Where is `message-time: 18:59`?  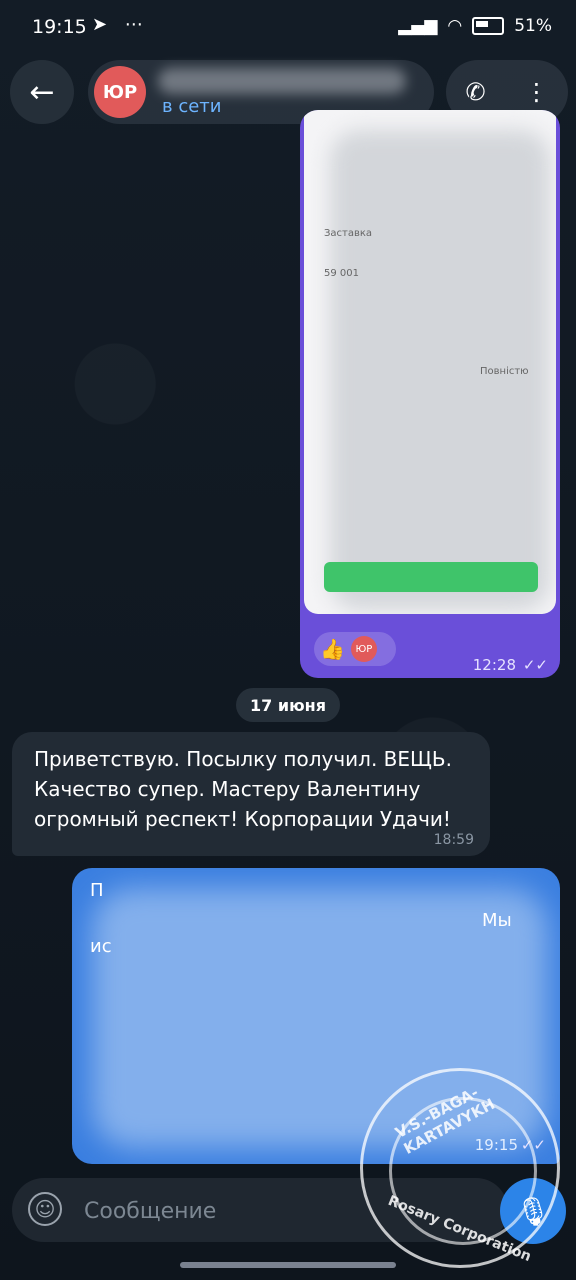 message-time: 18:59 is located at coordinates (453, 840).